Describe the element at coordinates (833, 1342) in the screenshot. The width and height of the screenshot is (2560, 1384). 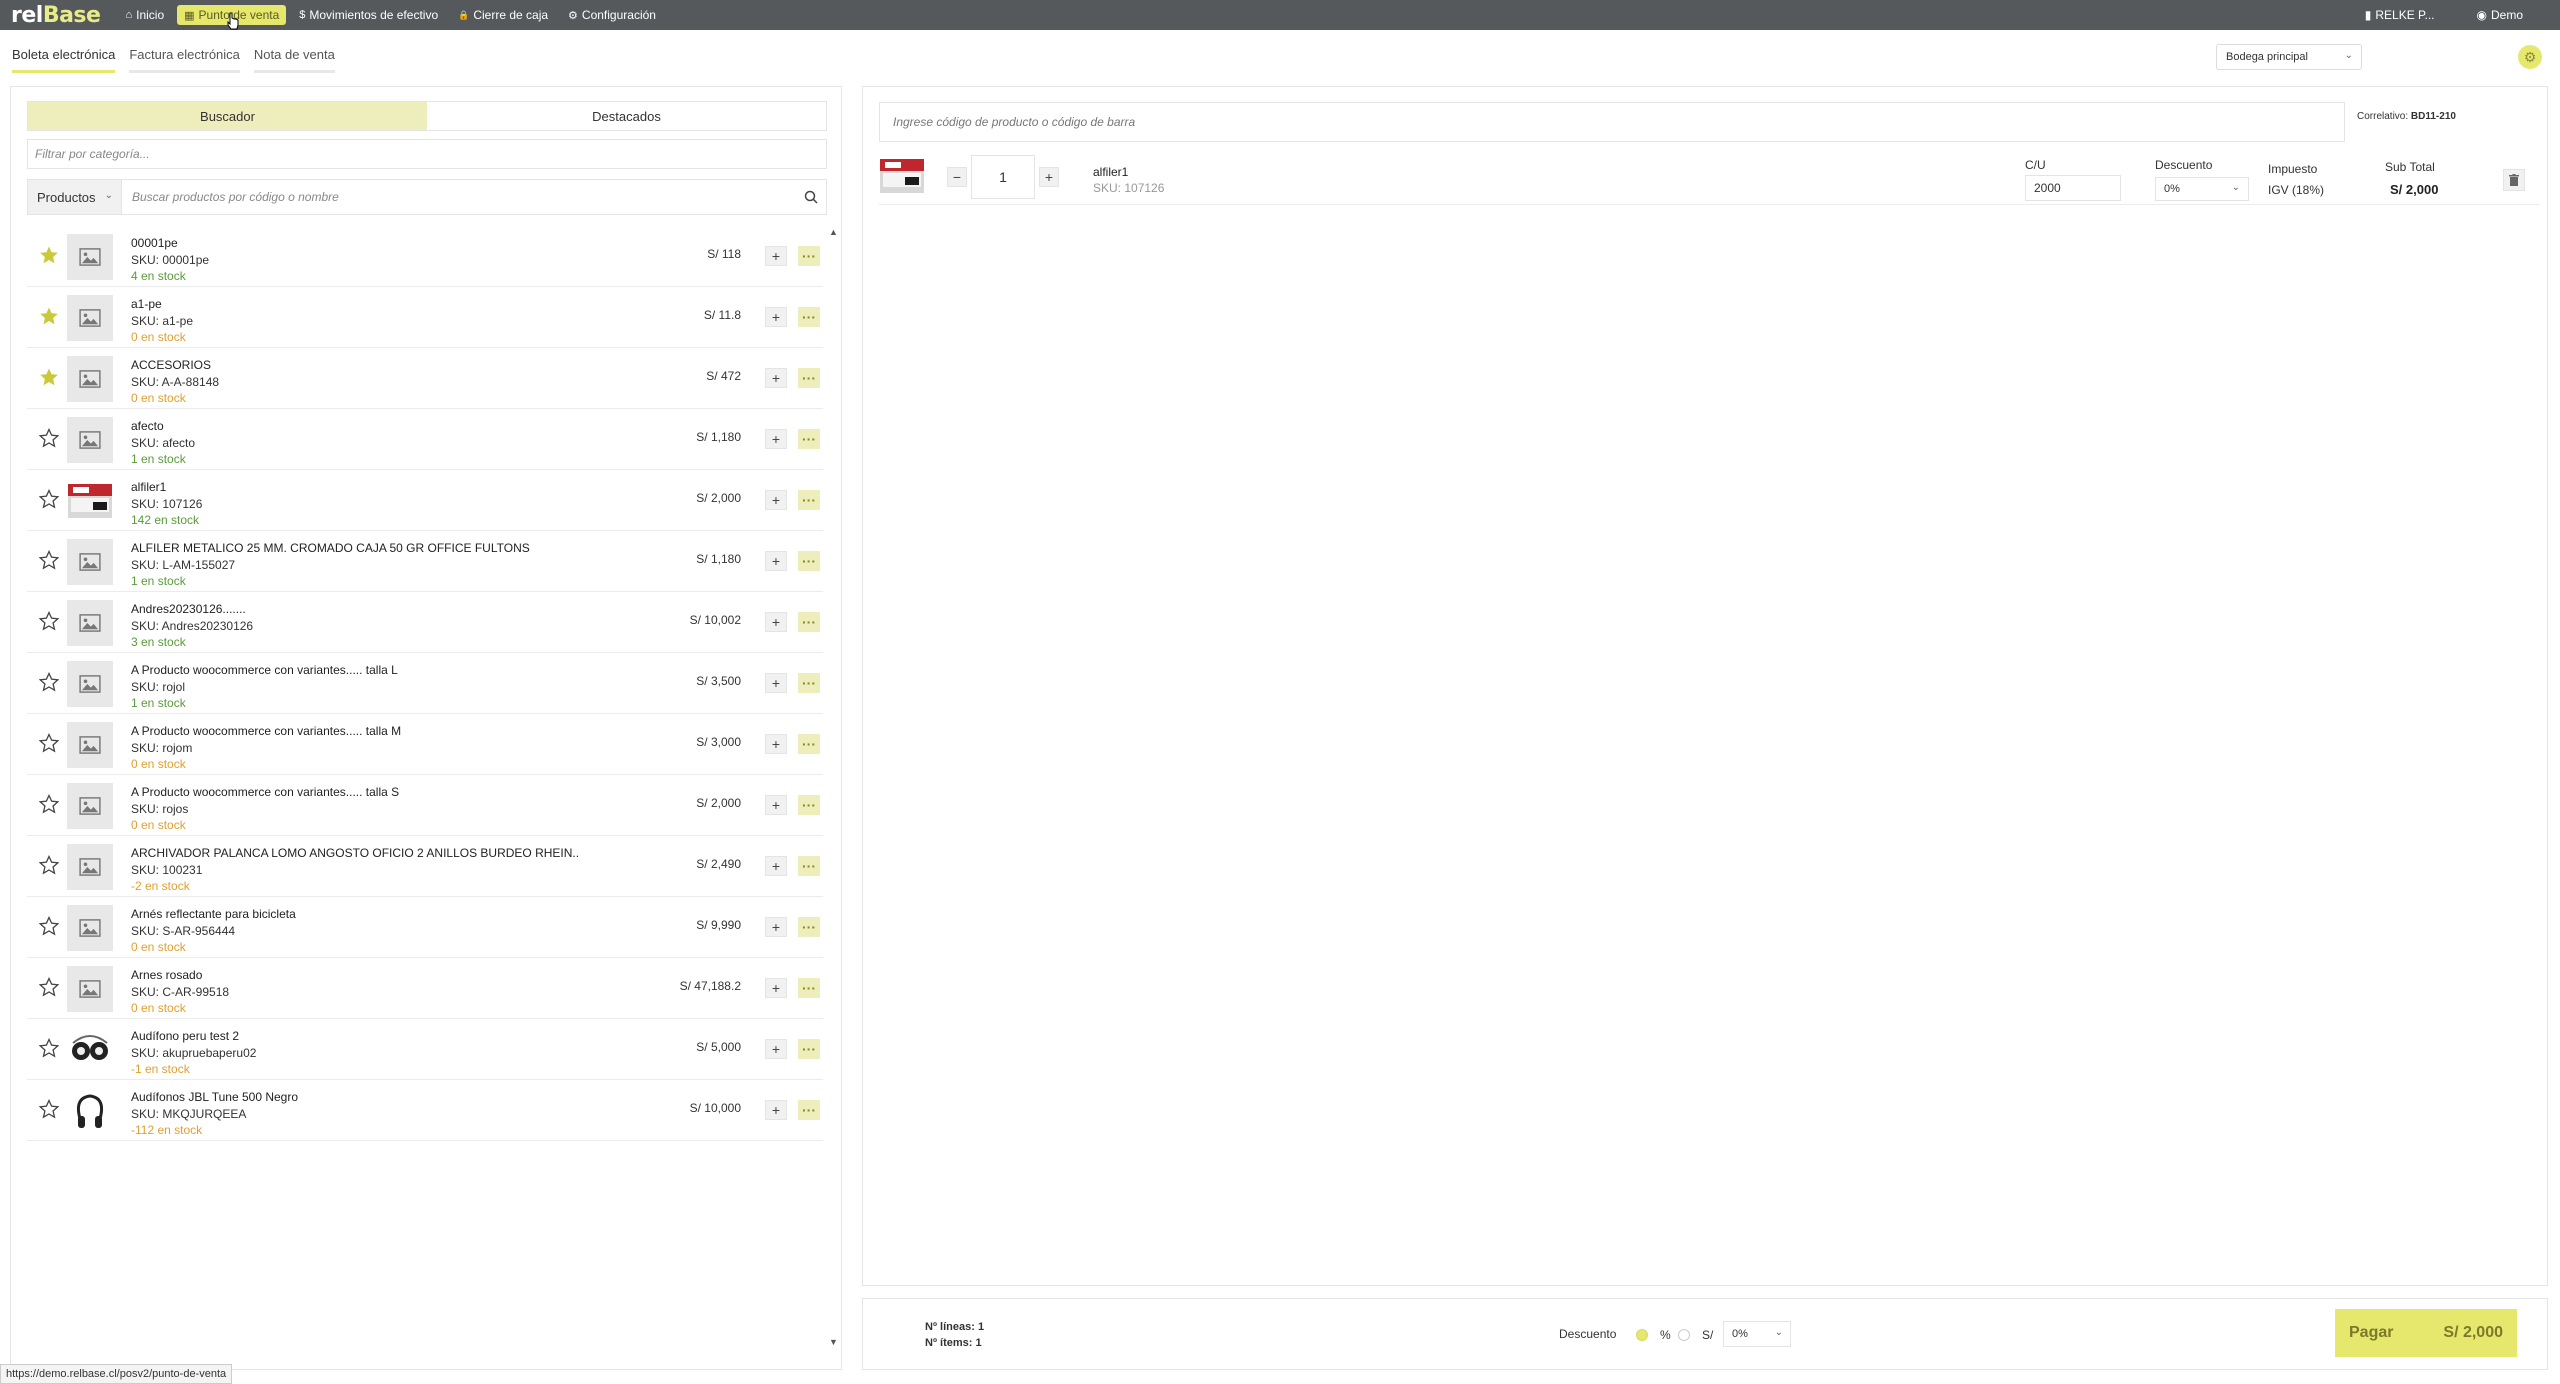
I see `scroll-down-arrow-icon: ▼` at that location.